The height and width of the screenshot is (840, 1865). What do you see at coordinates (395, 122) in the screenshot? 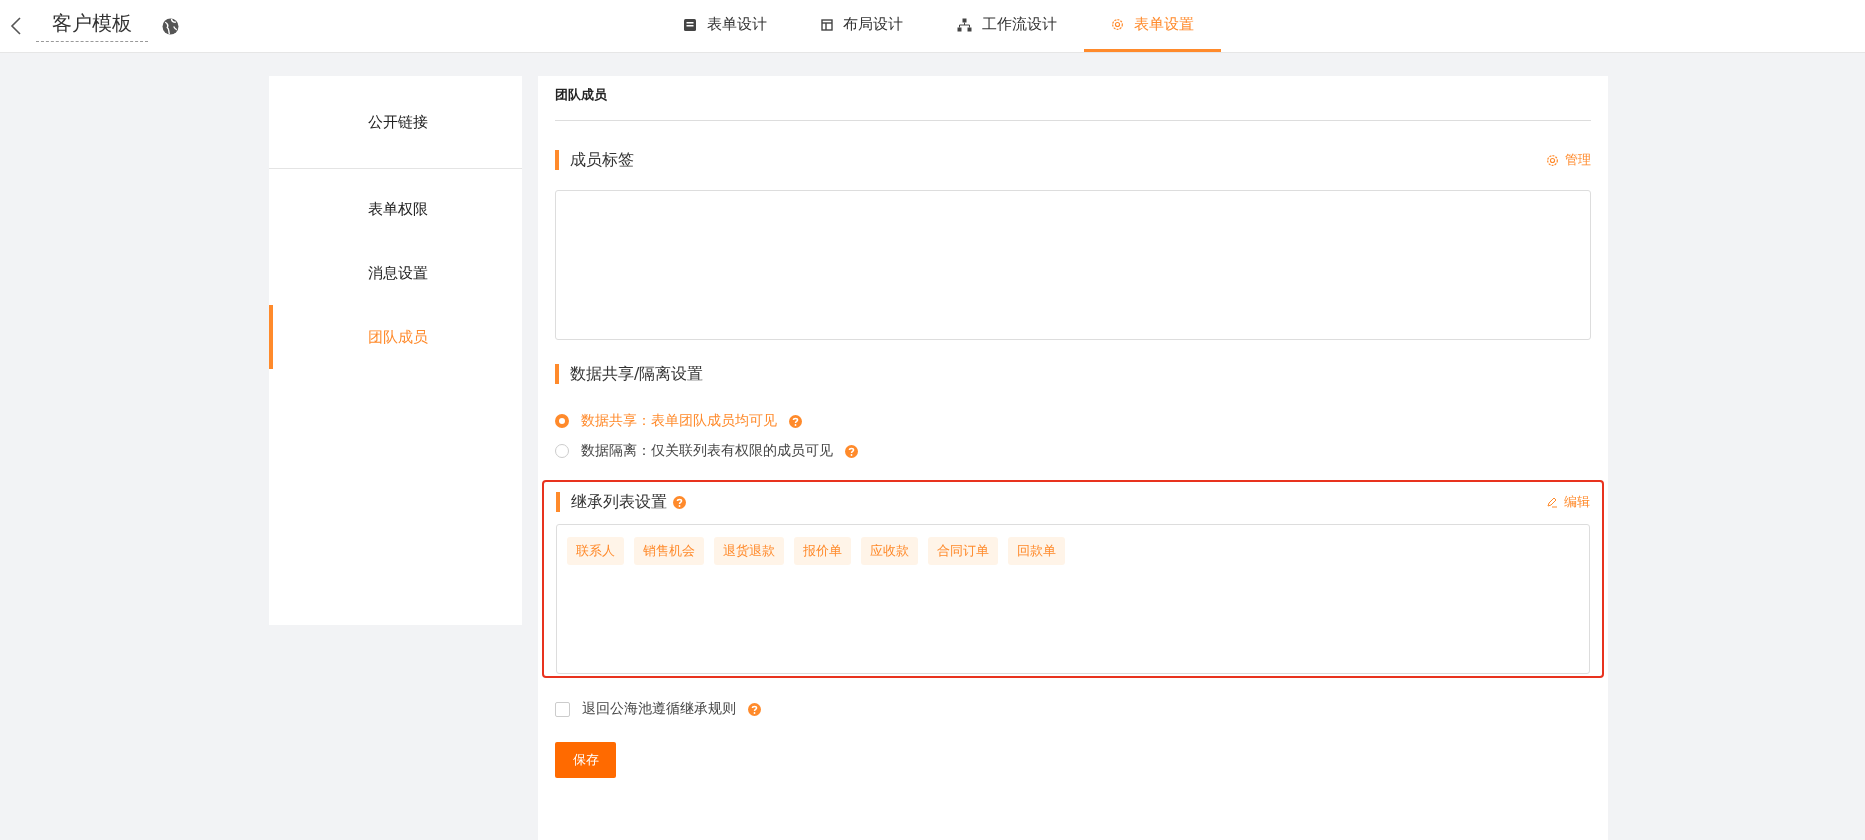
I see `sidebar-item: 公开链接` at bounding box center [395, 122].